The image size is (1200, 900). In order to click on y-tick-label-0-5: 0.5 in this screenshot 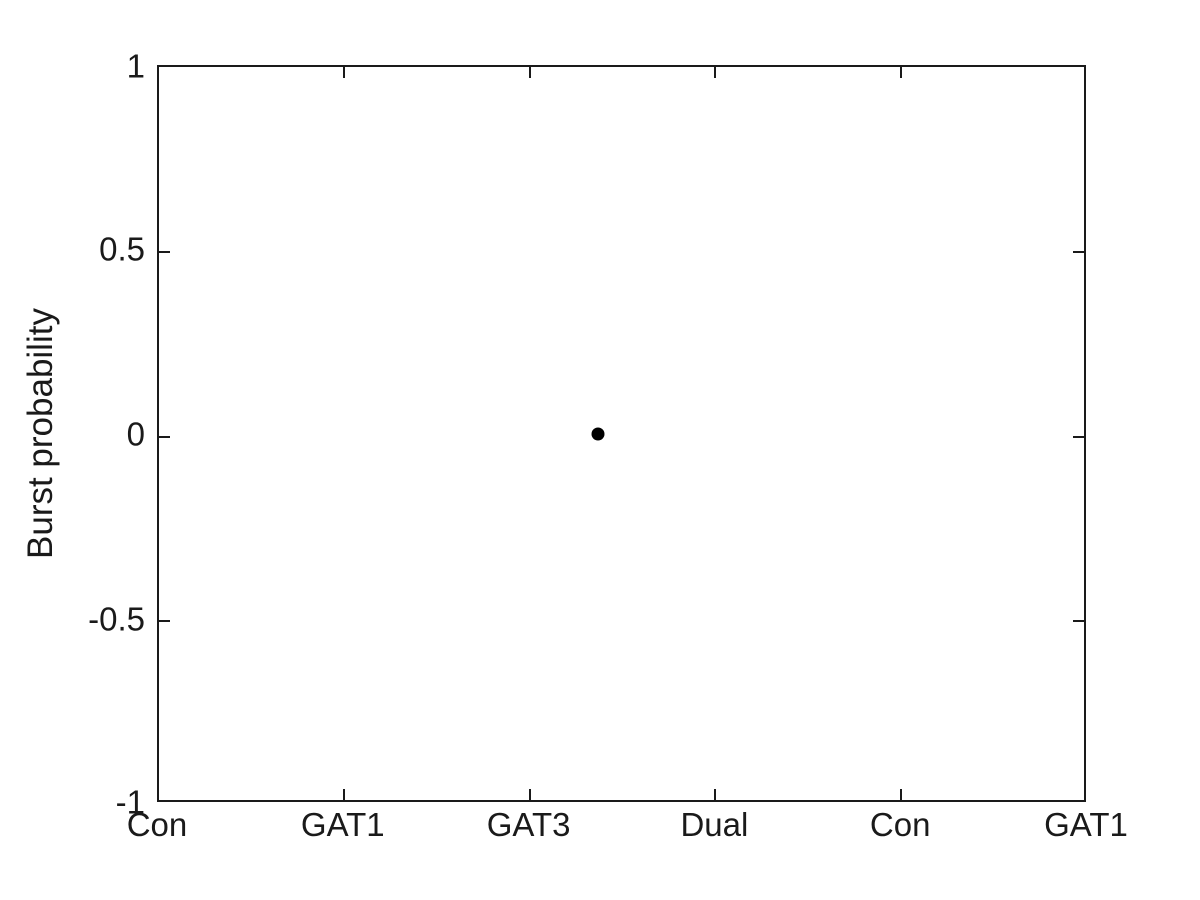, I will do `click(122, 249)`.